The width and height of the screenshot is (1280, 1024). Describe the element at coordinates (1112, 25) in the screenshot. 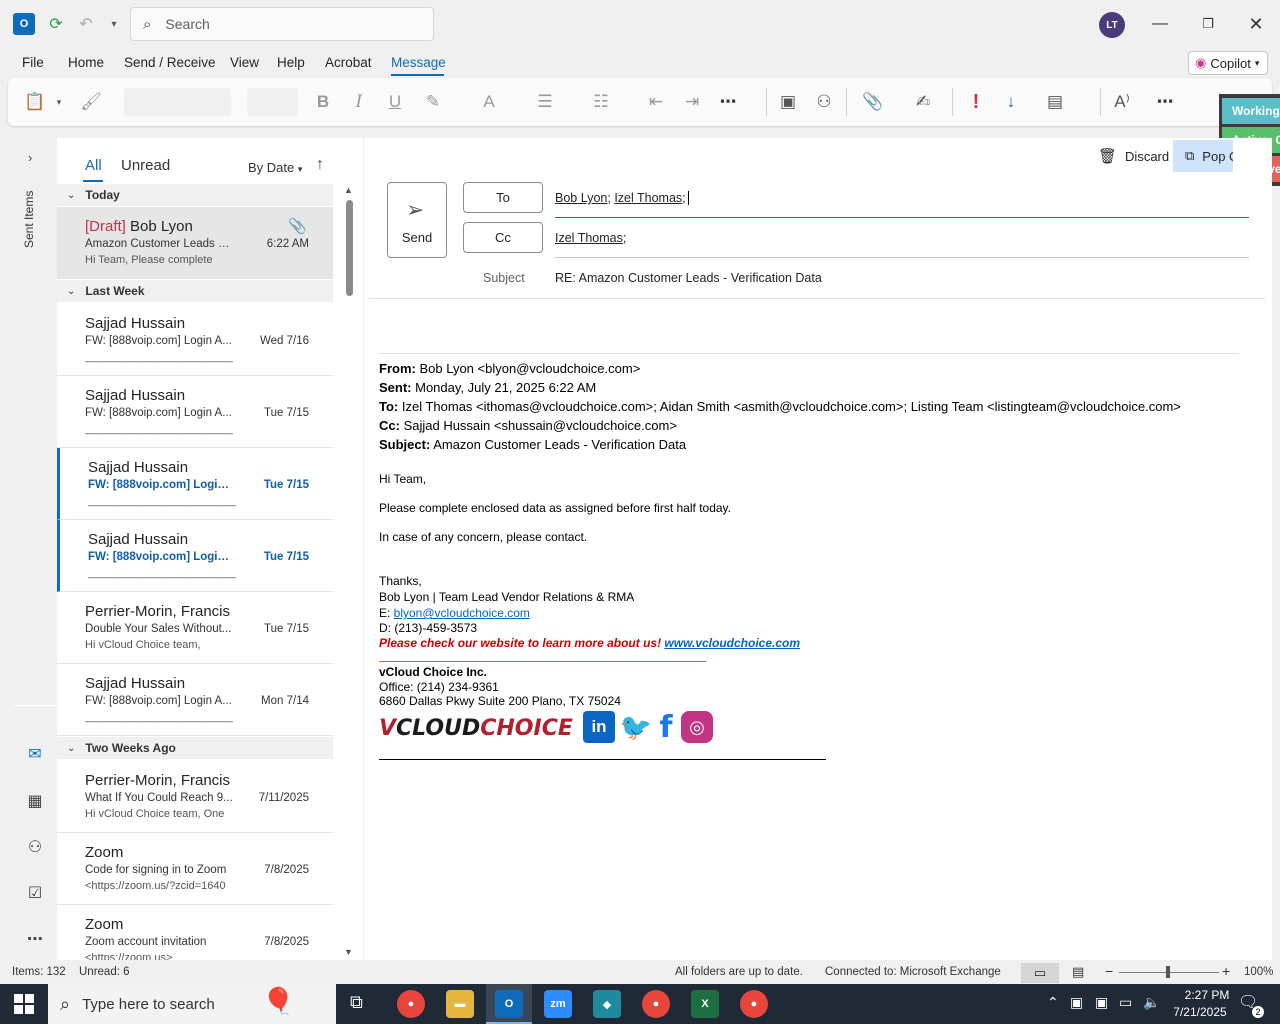

I see `avatar: LT` at that location.